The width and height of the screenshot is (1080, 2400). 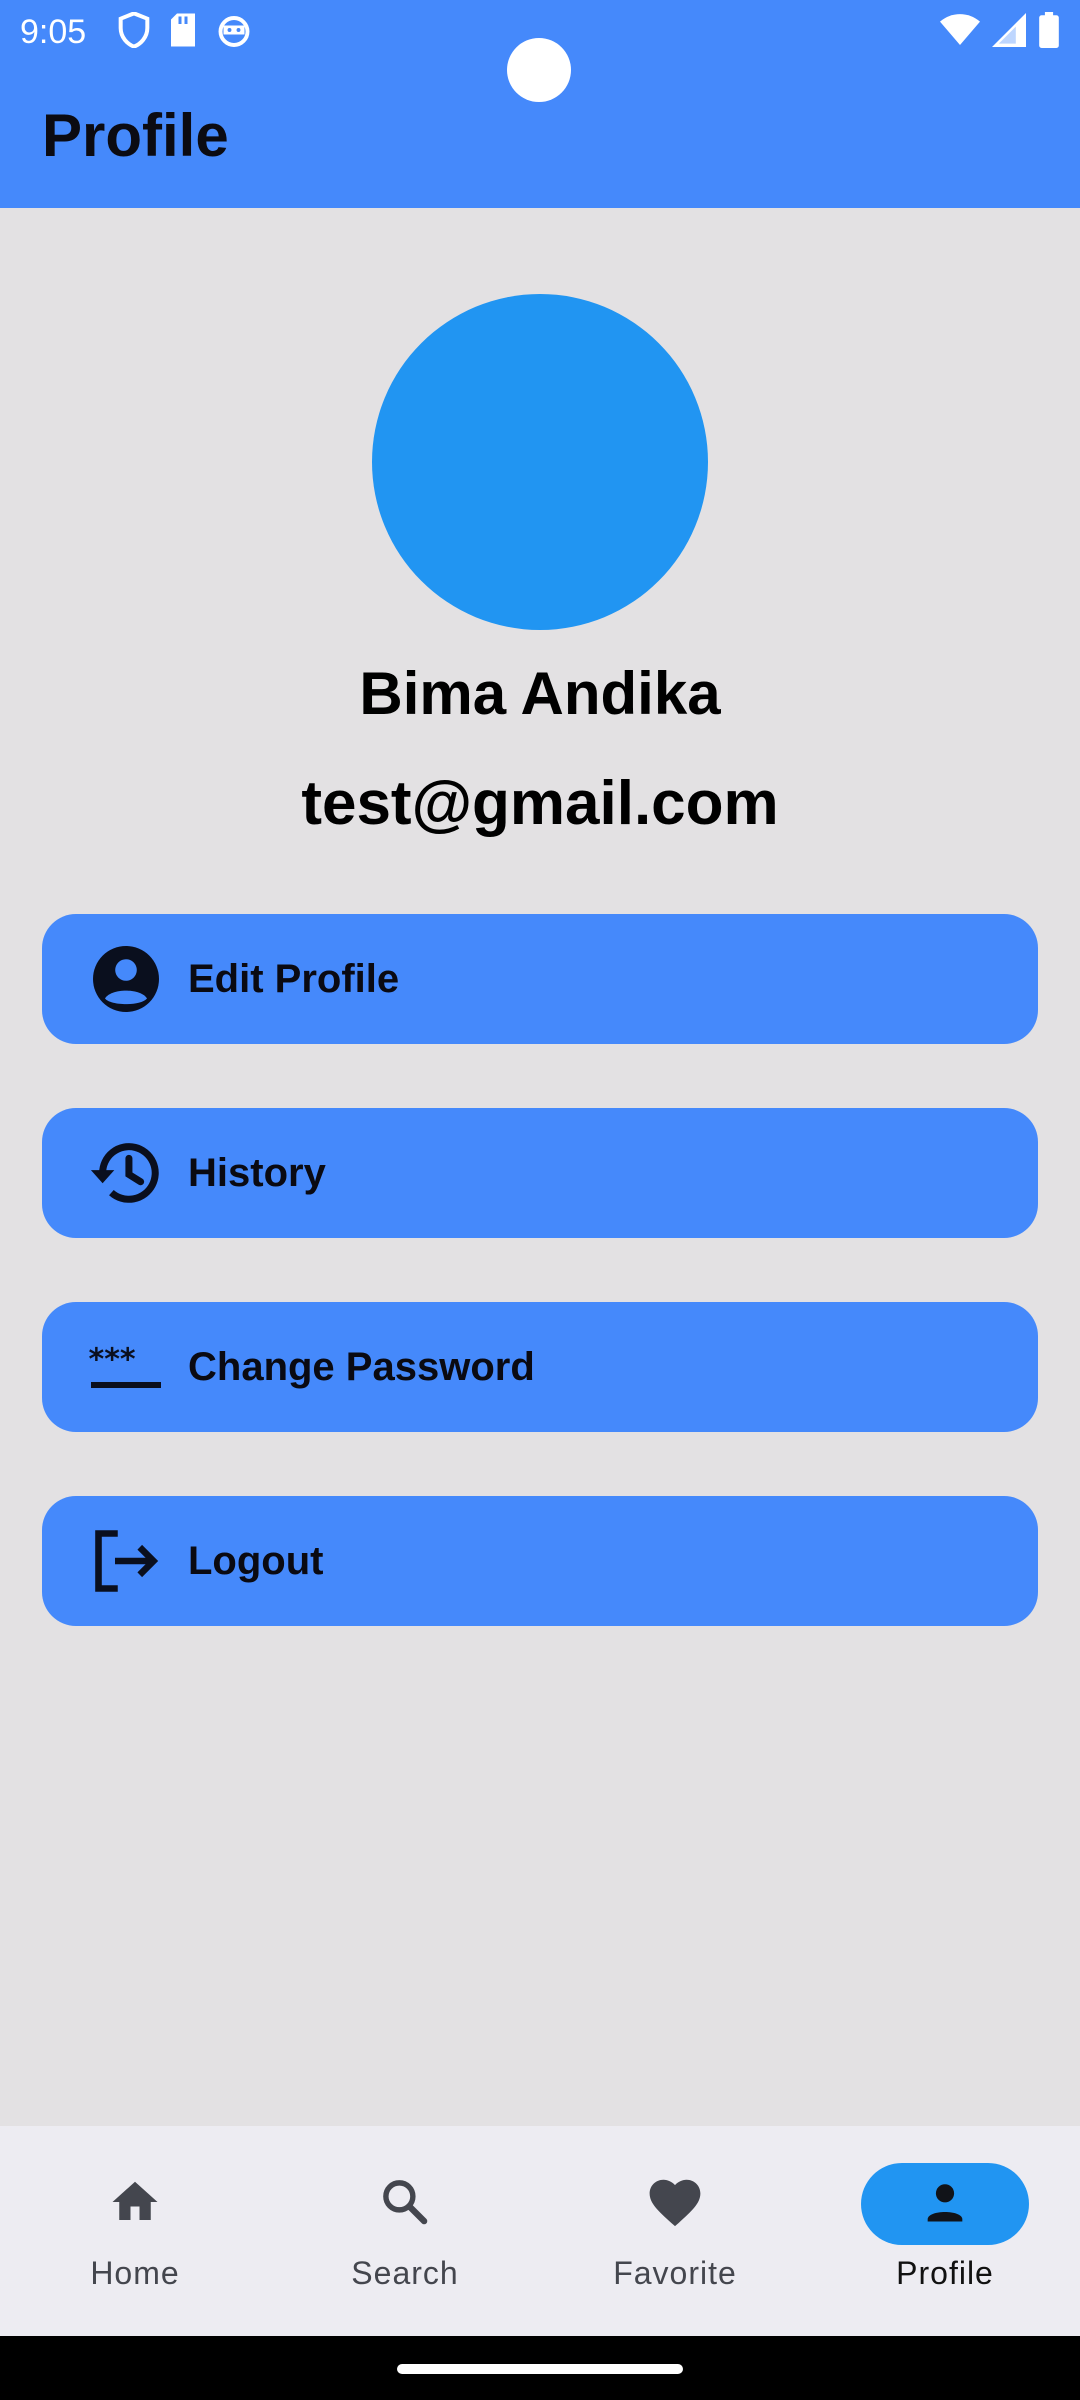 What do you see at coordinates (1049, 30) in the screenshot?
I see `battery-icon` at bounding box center [1049, 30].